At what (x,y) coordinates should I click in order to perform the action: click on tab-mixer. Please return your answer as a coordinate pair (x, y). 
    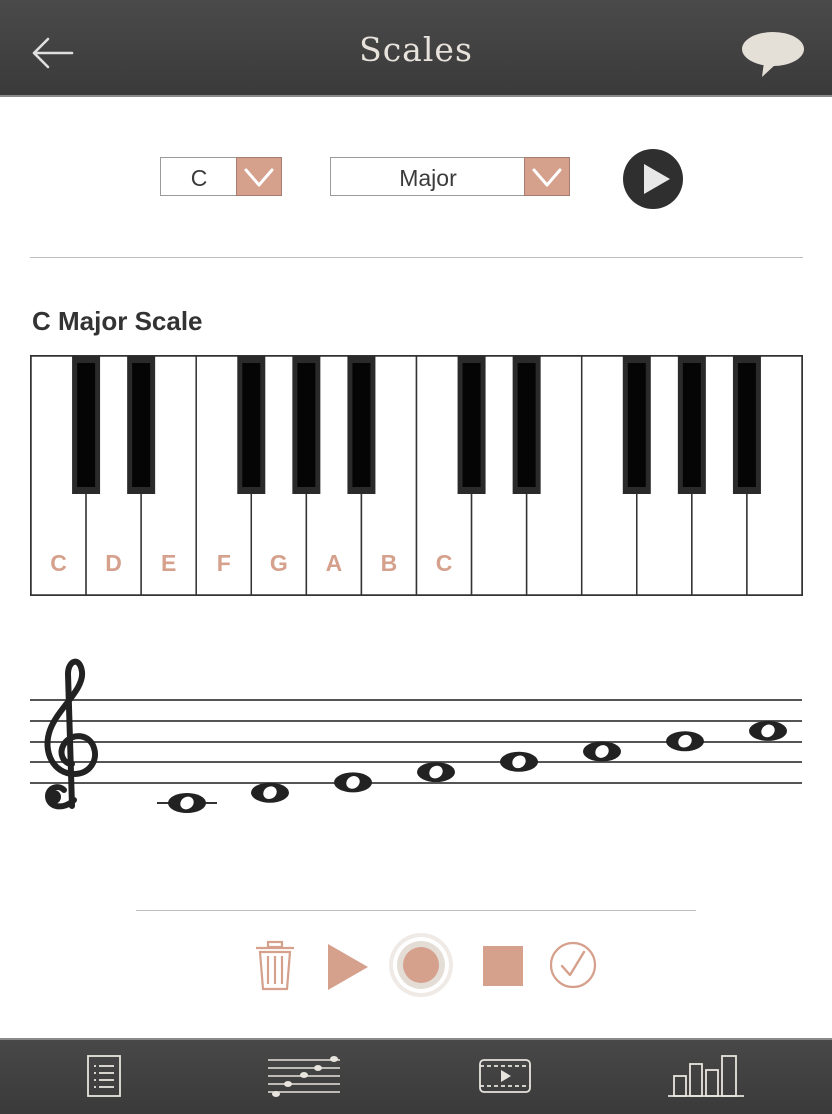
    Looking at the image, I should click on (304, 1078).